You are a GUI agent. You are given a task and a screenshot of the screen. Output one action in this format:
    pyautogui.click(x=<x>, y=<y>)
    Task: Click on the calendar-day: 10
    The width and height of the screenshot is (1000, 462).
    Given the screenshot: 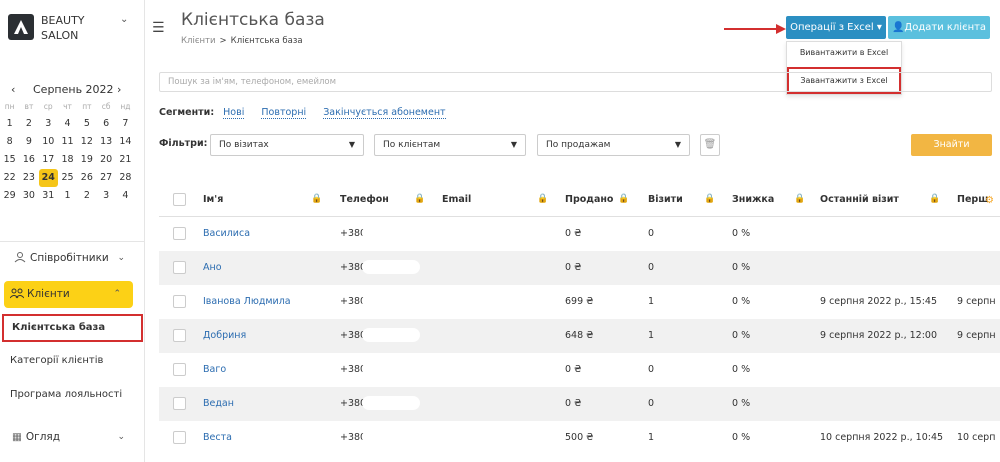 What is the action you would take?
    pyautogui.click(x=48, y=142)
    